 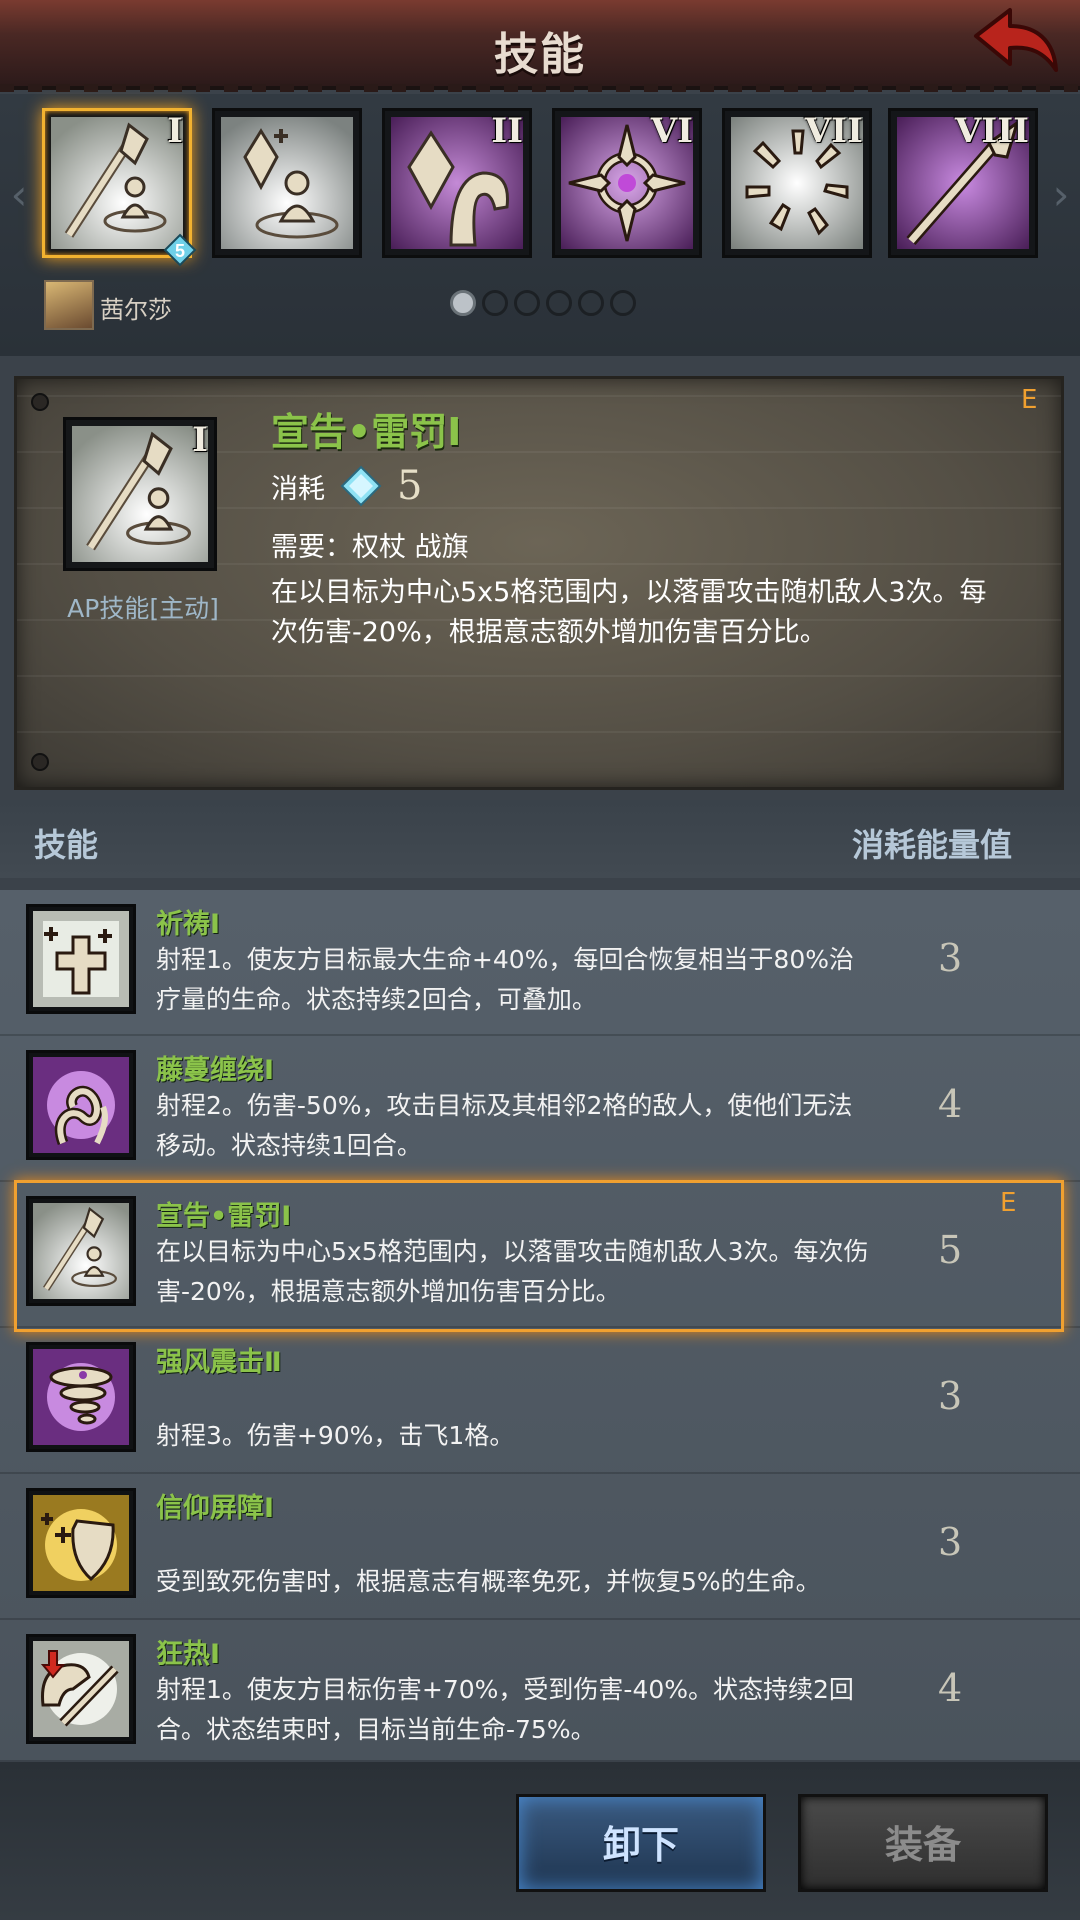 I want to click on zeal-sword-icon, so click(x=81, y=1689).